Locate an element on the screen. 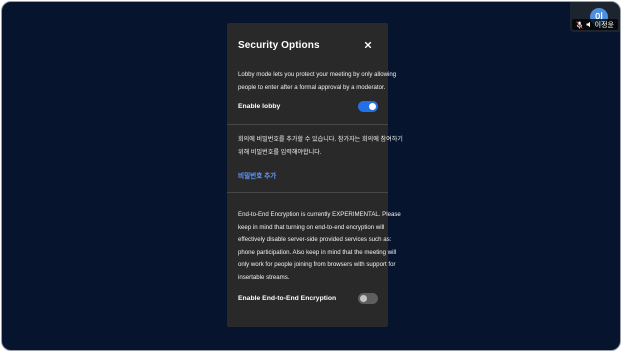  dialog-title: Security Options is located at coordinates (279, 45).